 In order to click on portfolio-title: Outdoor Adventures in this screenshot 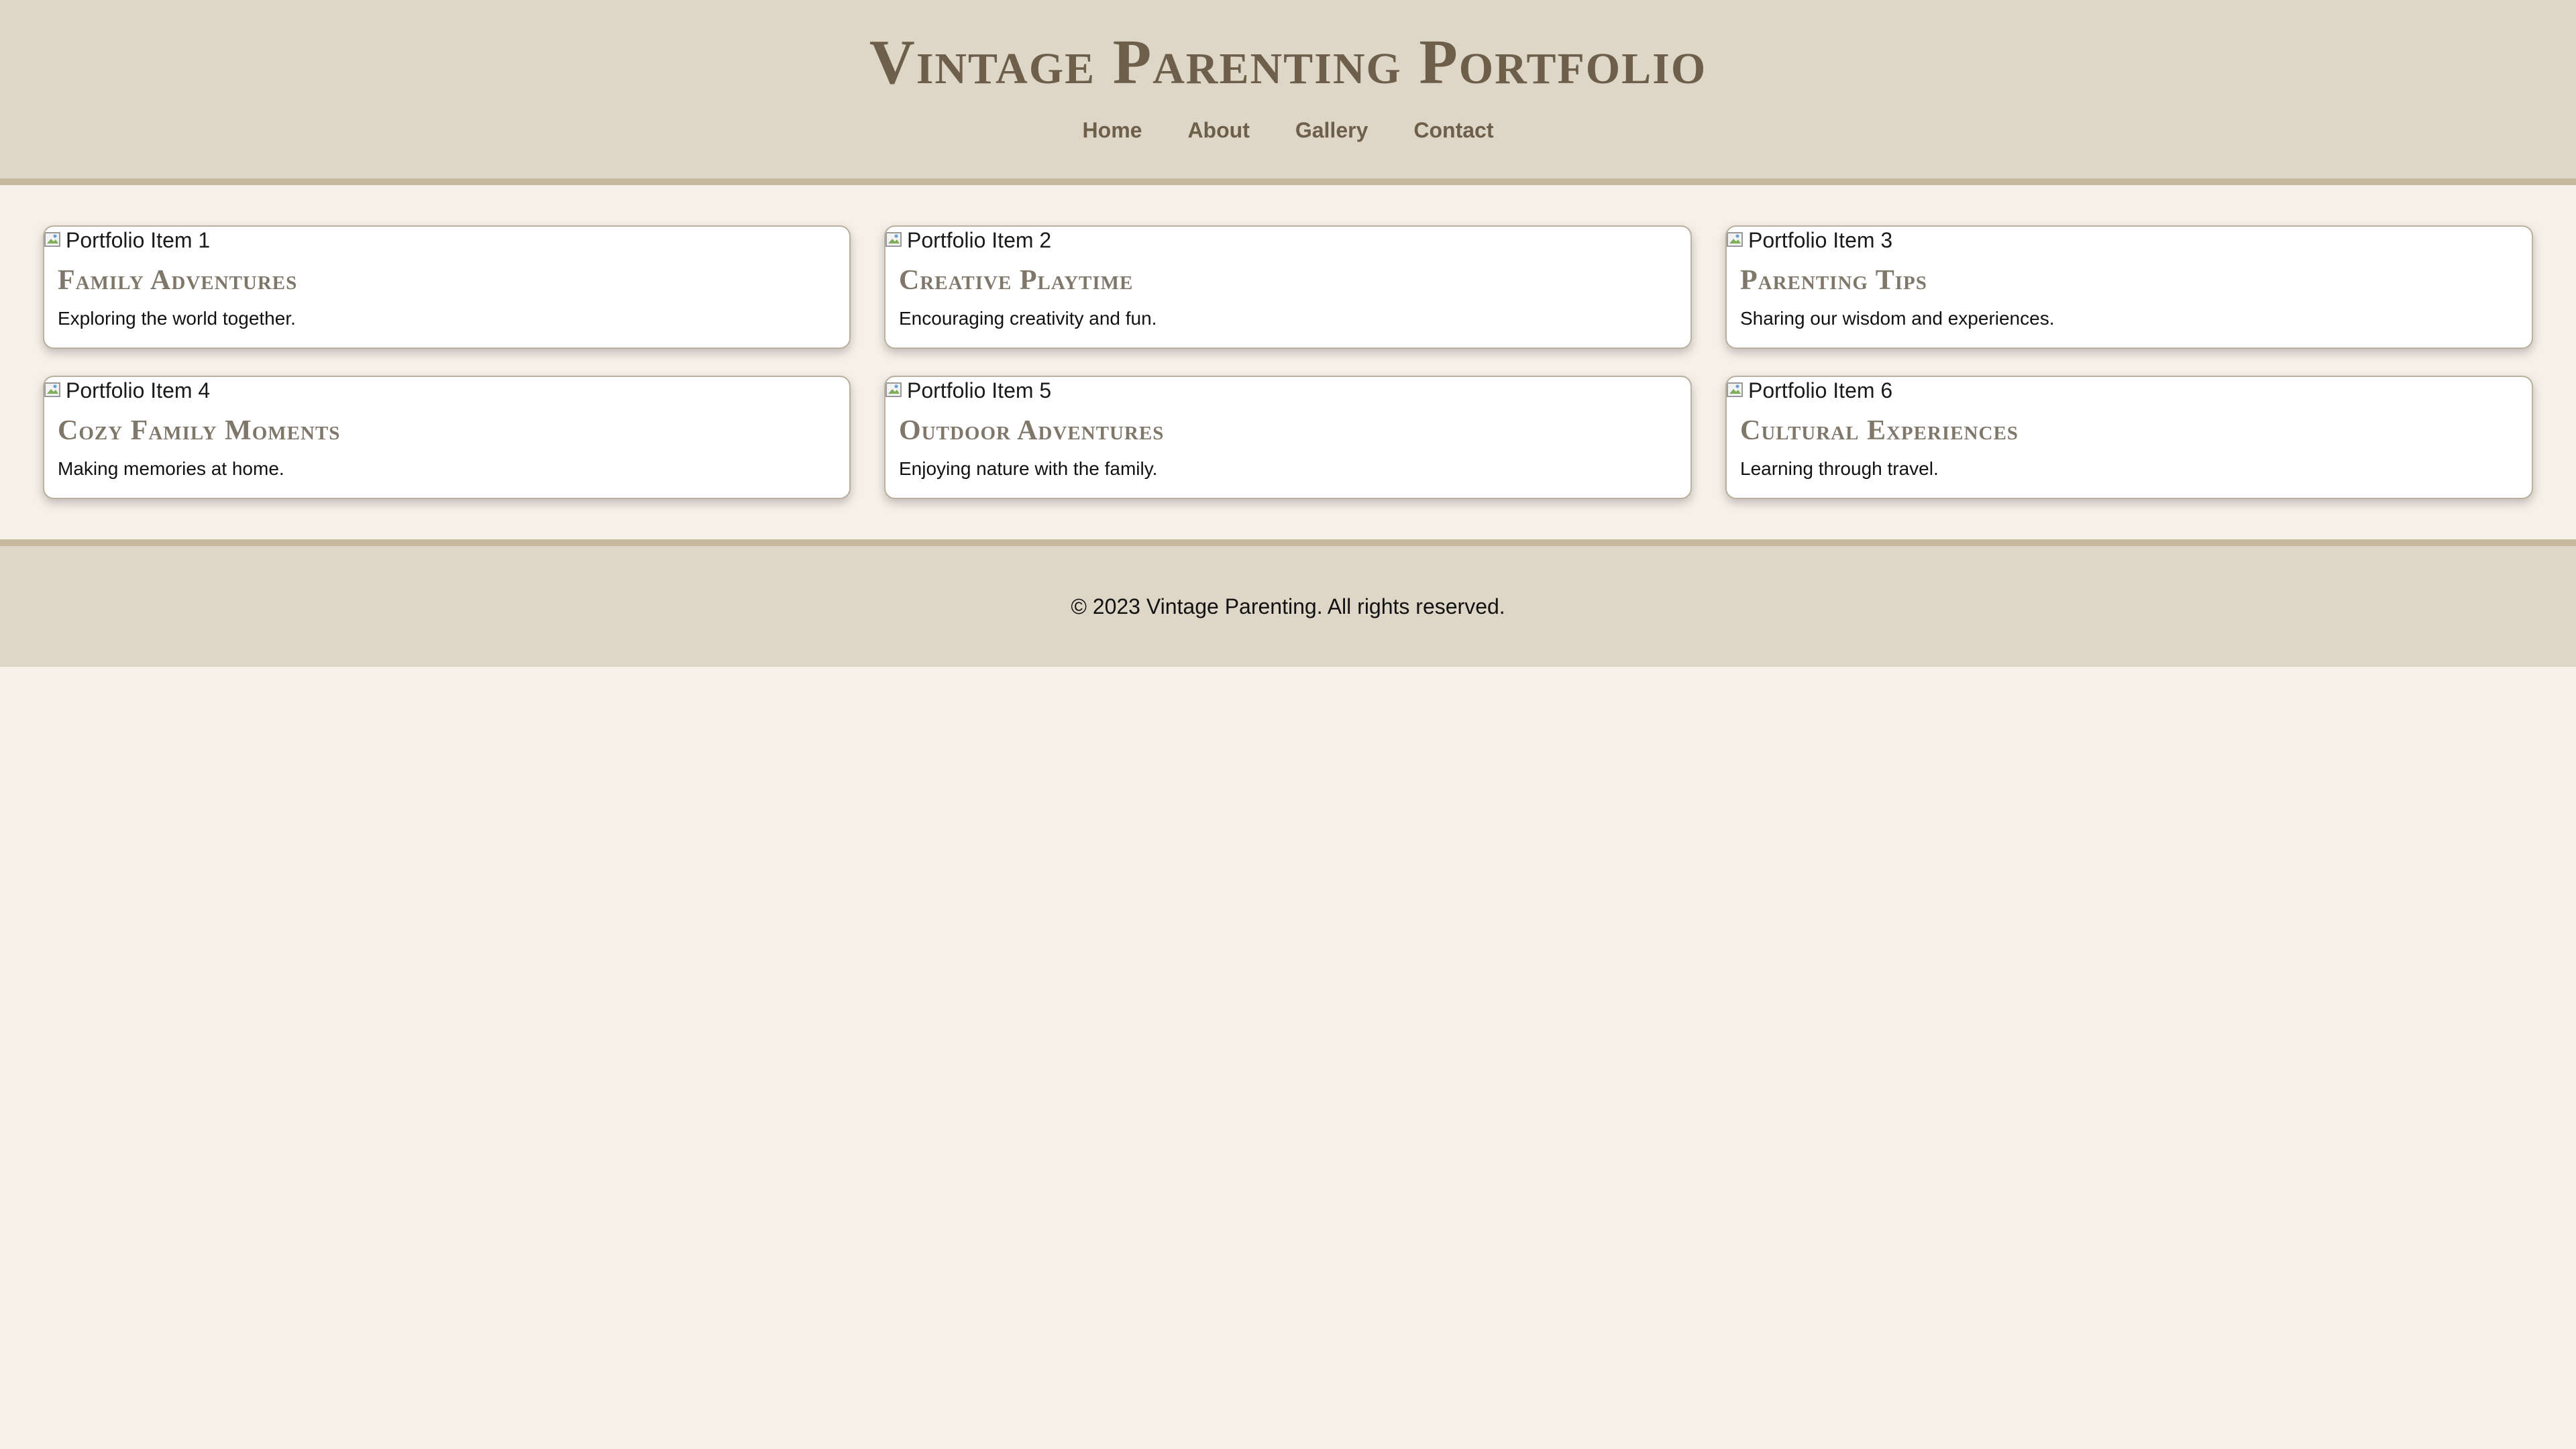, I will do `click(1032, 430)`.